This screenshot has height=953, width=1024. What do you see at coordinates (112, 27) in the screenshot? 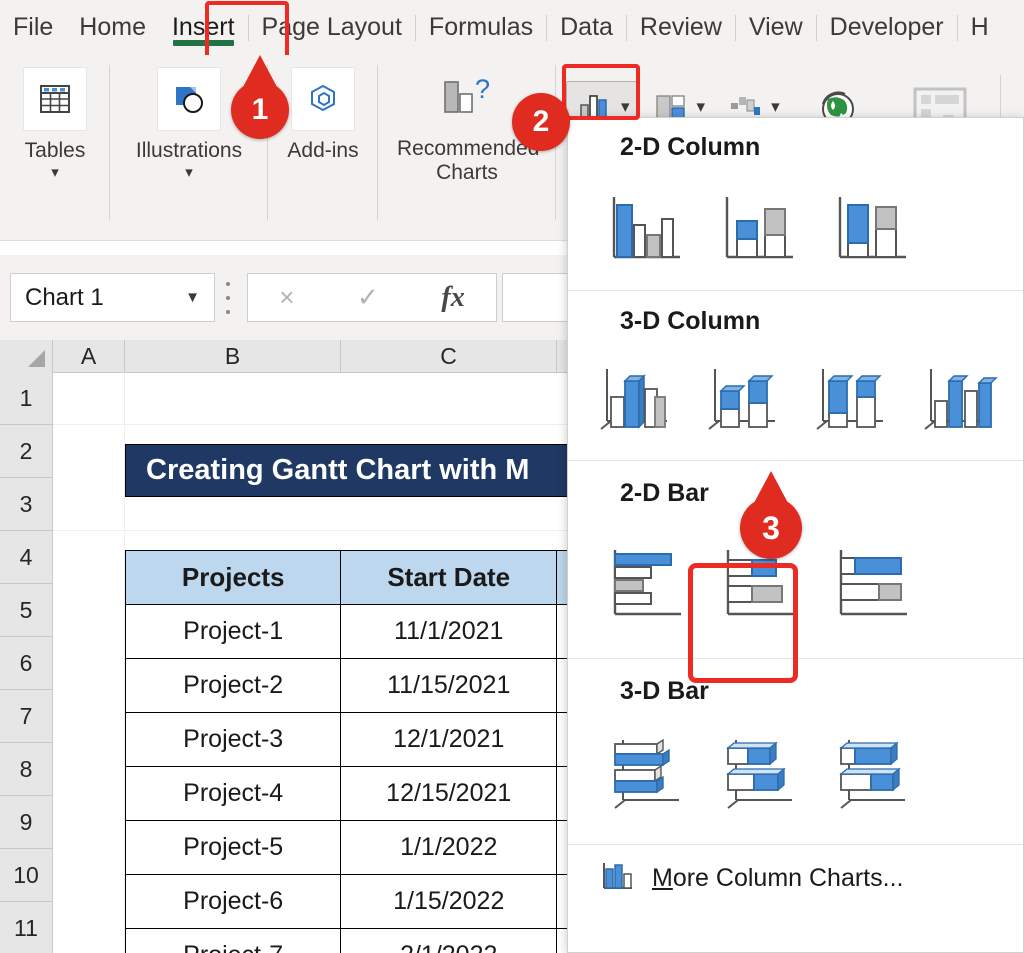
I see `tab-home: Home` at bounding box center [112, 27].